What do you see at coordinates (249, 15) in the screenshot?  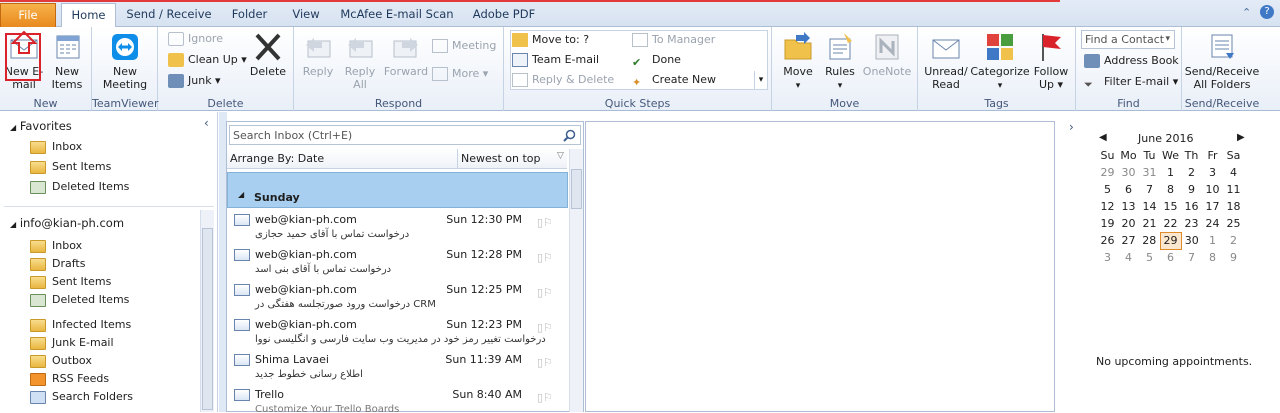 I see `tab-folder: Folder` at bounding box center [249, 15].